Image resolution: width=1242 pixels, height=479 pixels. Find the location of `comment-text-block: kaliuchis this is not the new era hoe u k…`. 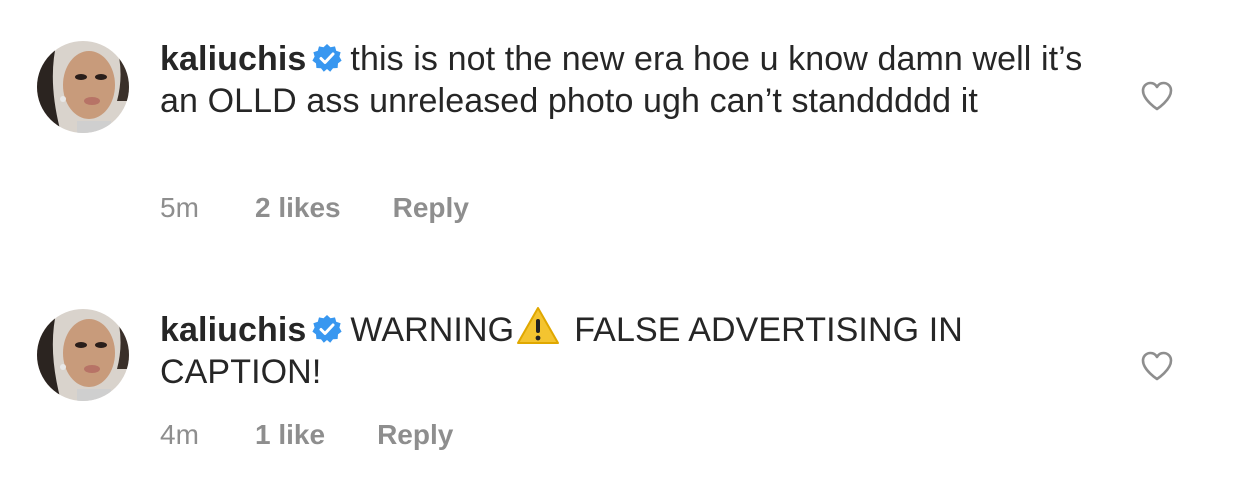

comment-text-block: kaliuchis this is not the new era hoe u k… is located at coordinates (625, 80).